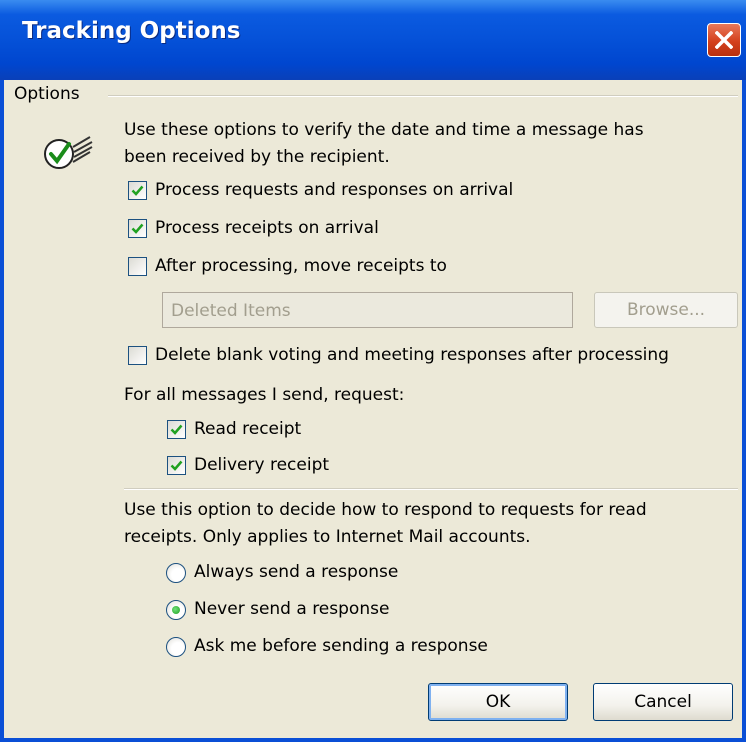 The height and width of the screenshot is (742, 746). Describe the element at coordinates (373, 40) in the screenshot. I see `title-bar: Tracking Options` at that location.